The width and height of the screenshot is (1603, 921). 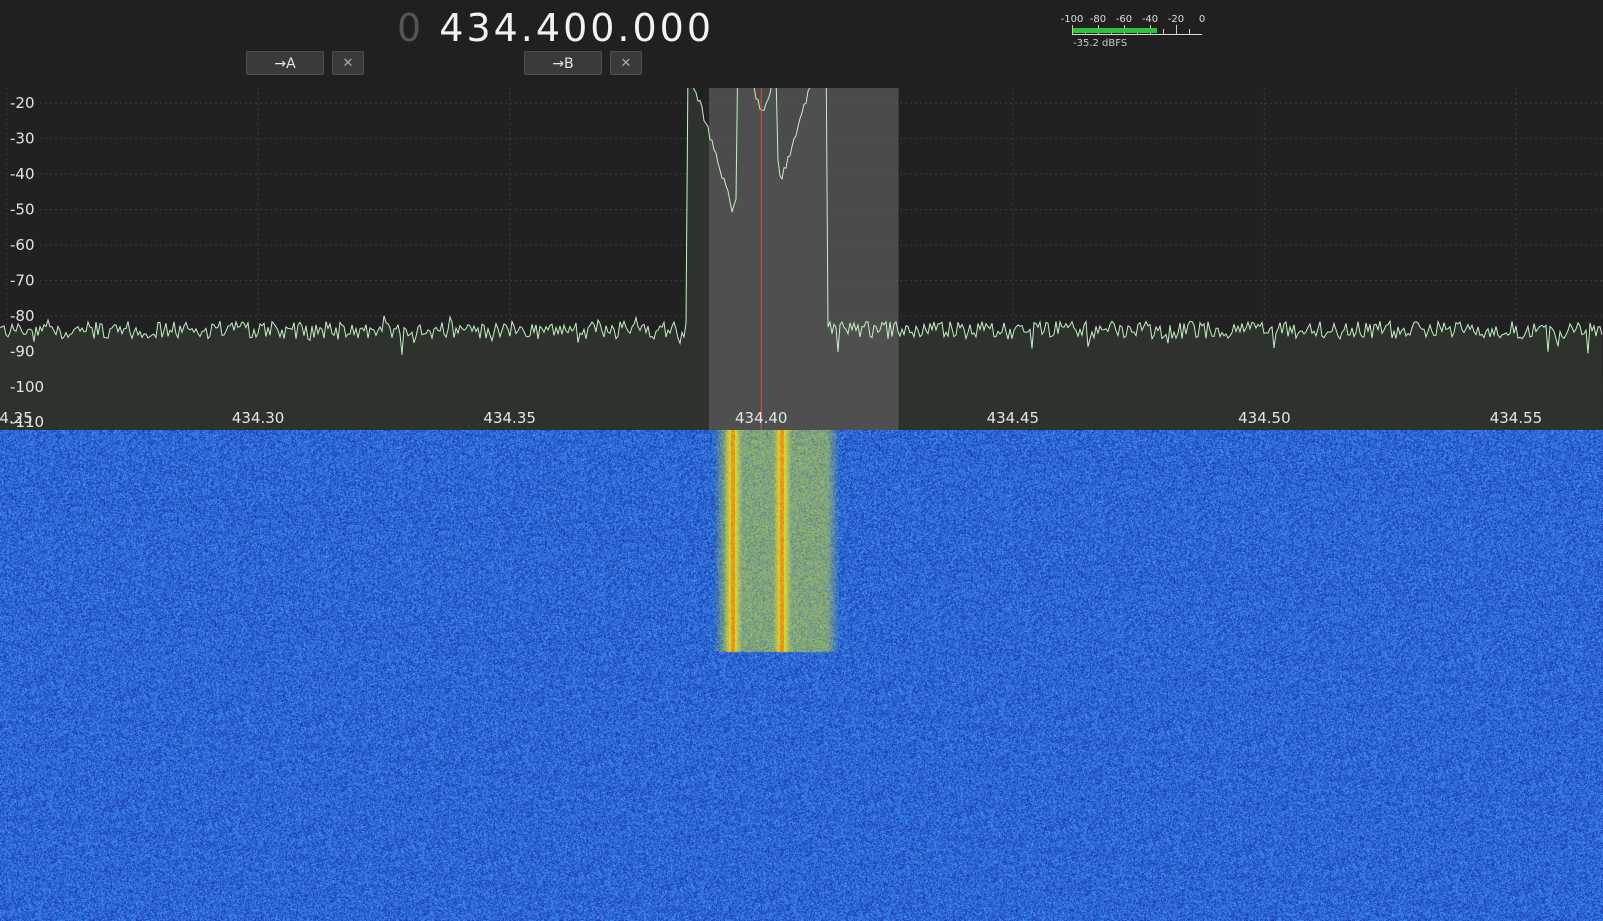 What do you see at coordinates (22, 174) in the screenshot?
I see `y-axis-label: -40` at bounding box center [22, 174].